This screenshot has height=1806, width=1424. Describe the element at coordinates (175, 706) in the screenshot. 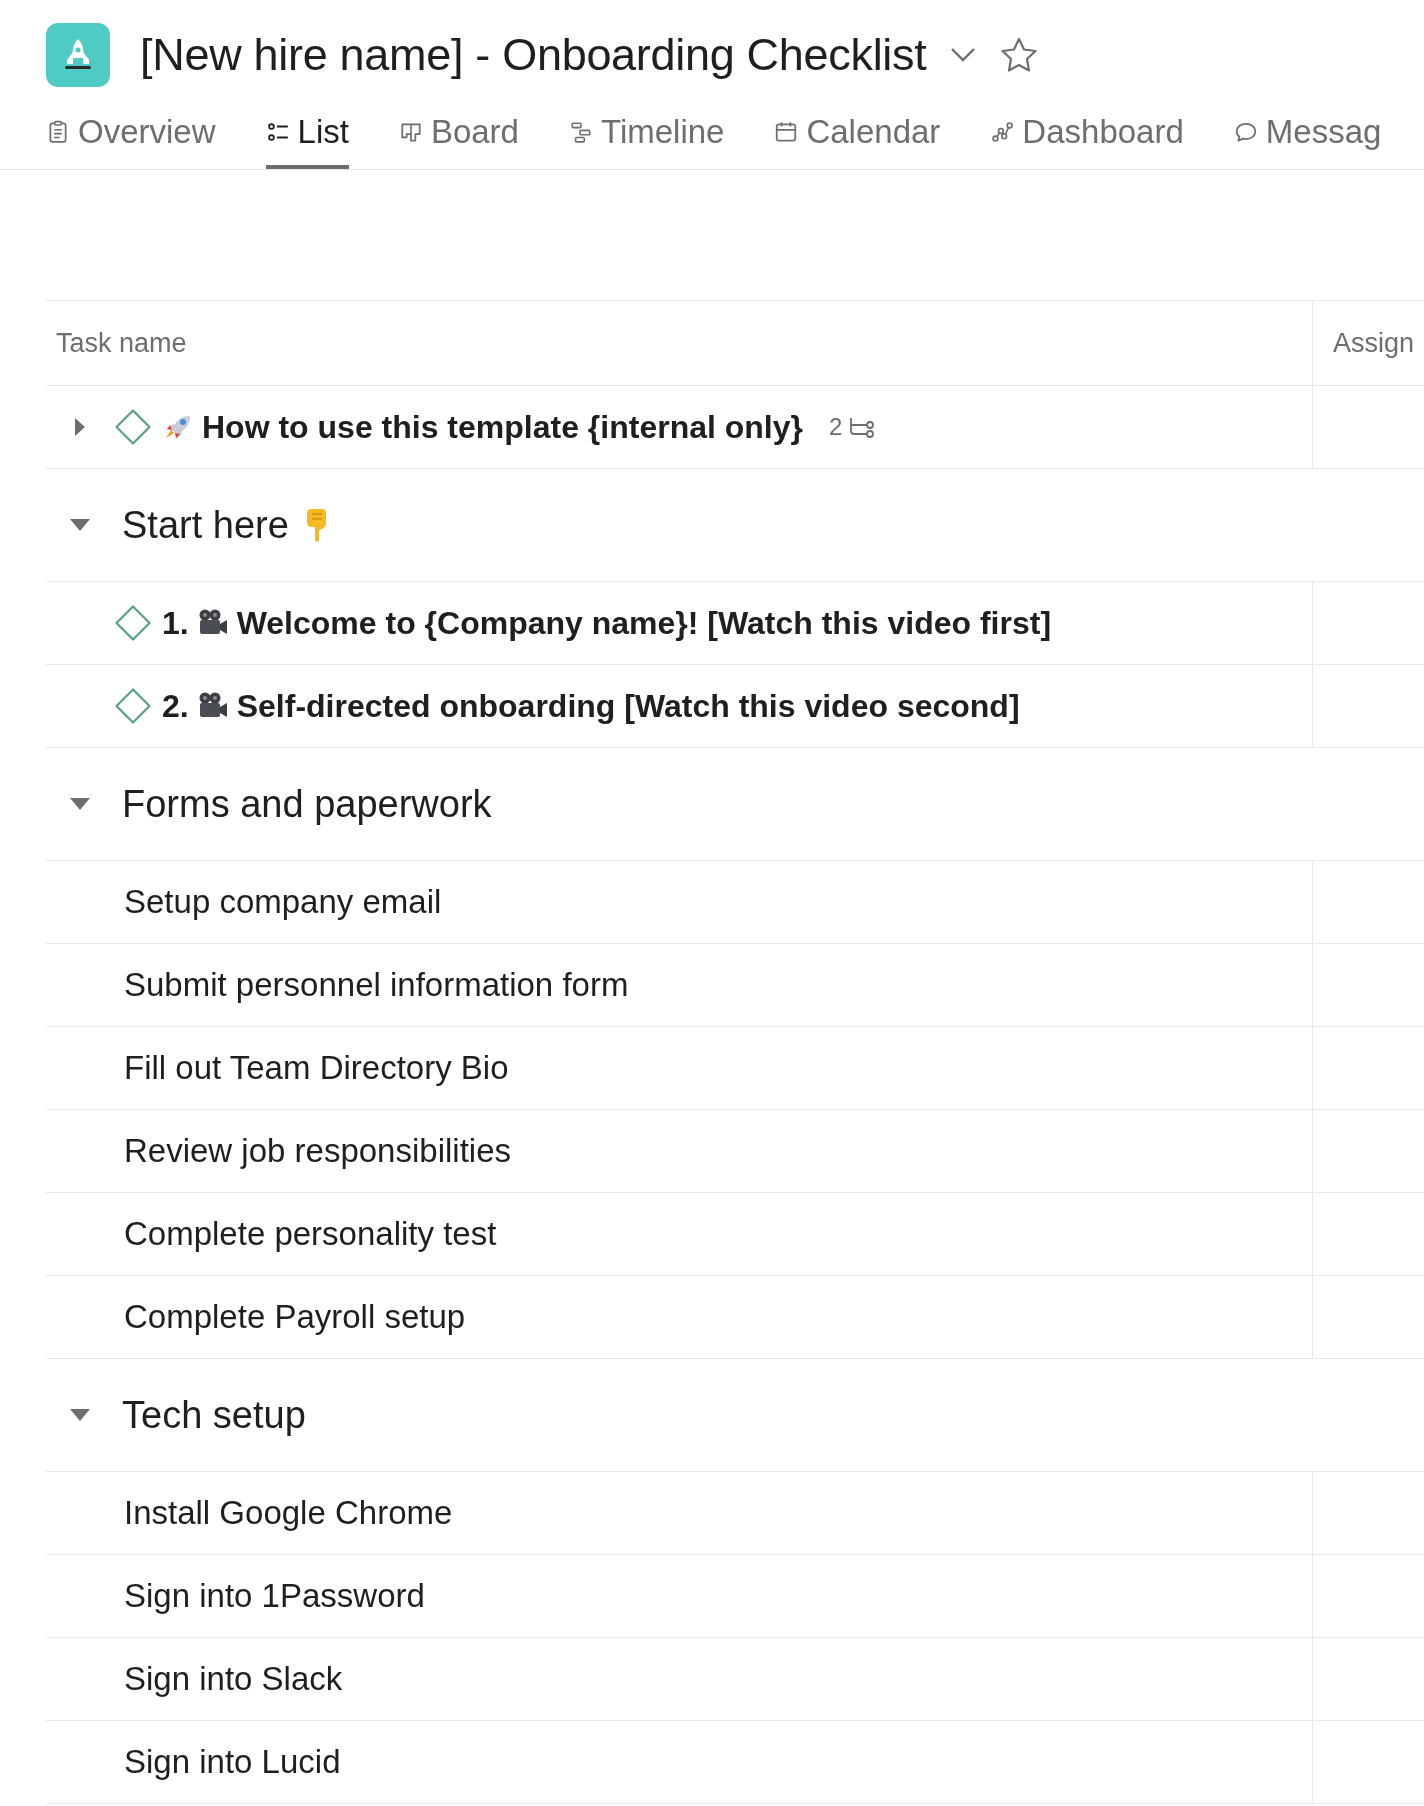

I see `task-number: 2.` at that location.